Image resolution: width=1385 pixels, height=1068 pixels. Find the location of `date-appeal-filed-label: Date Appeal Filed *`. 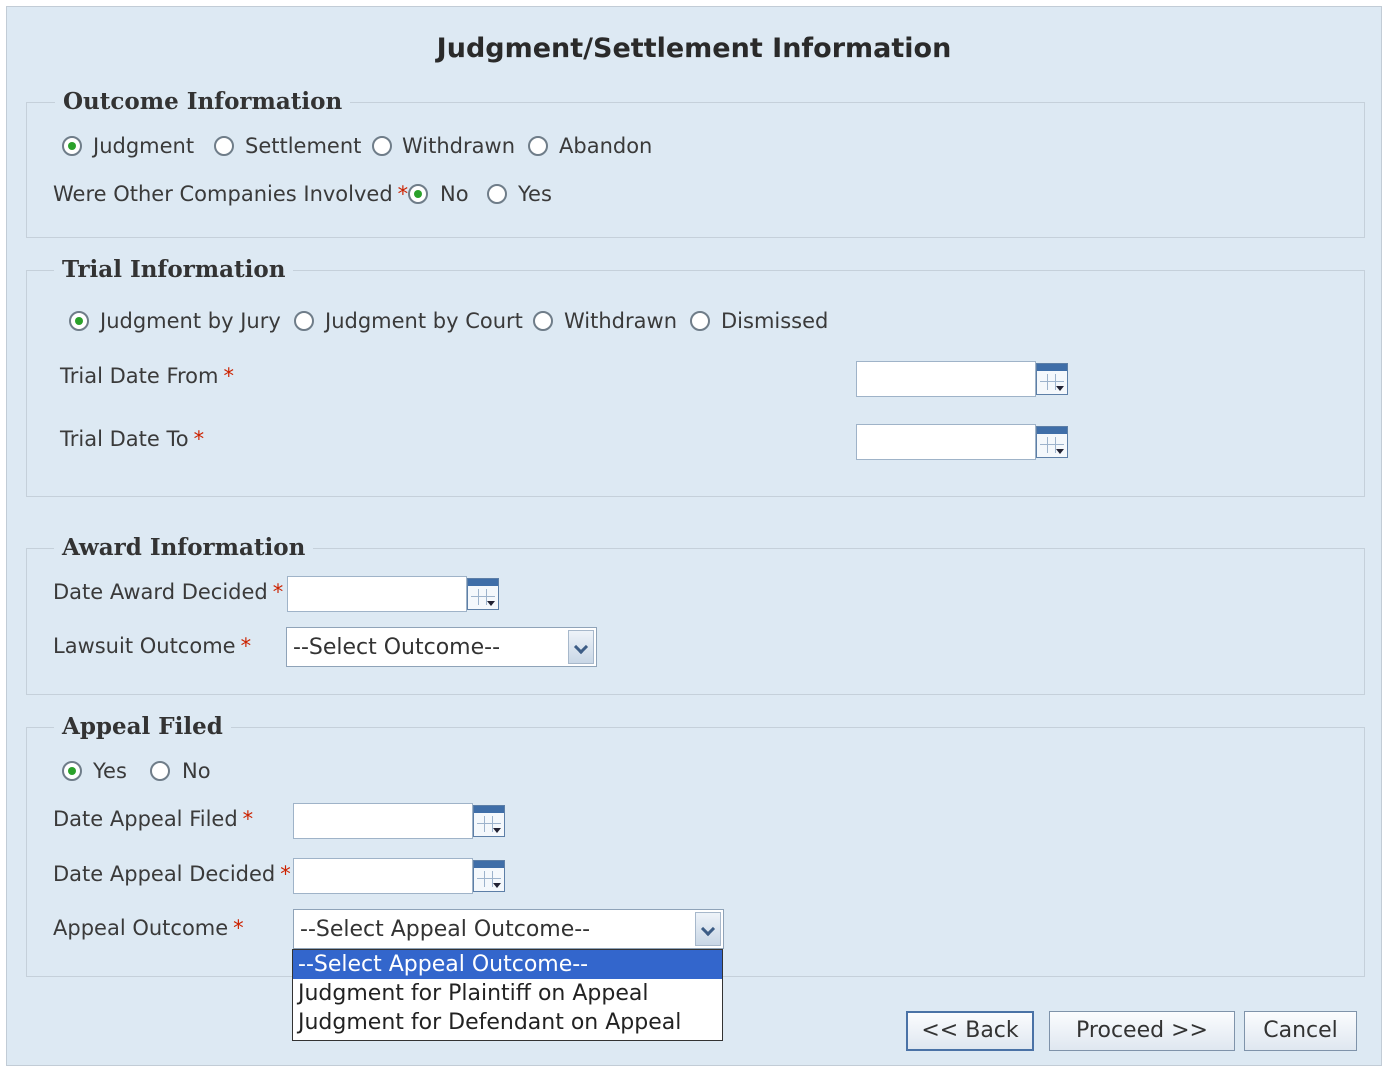

date-appeal-filed-label: Date Appeal Filed * is located at coordinates (153, 819).